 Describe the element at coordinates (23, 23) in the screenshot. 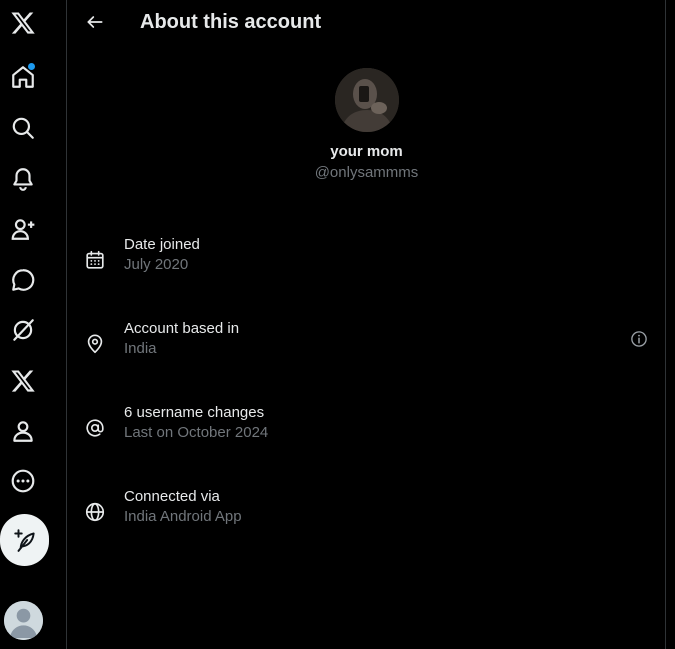

I see `x-logo-icon` at that location.